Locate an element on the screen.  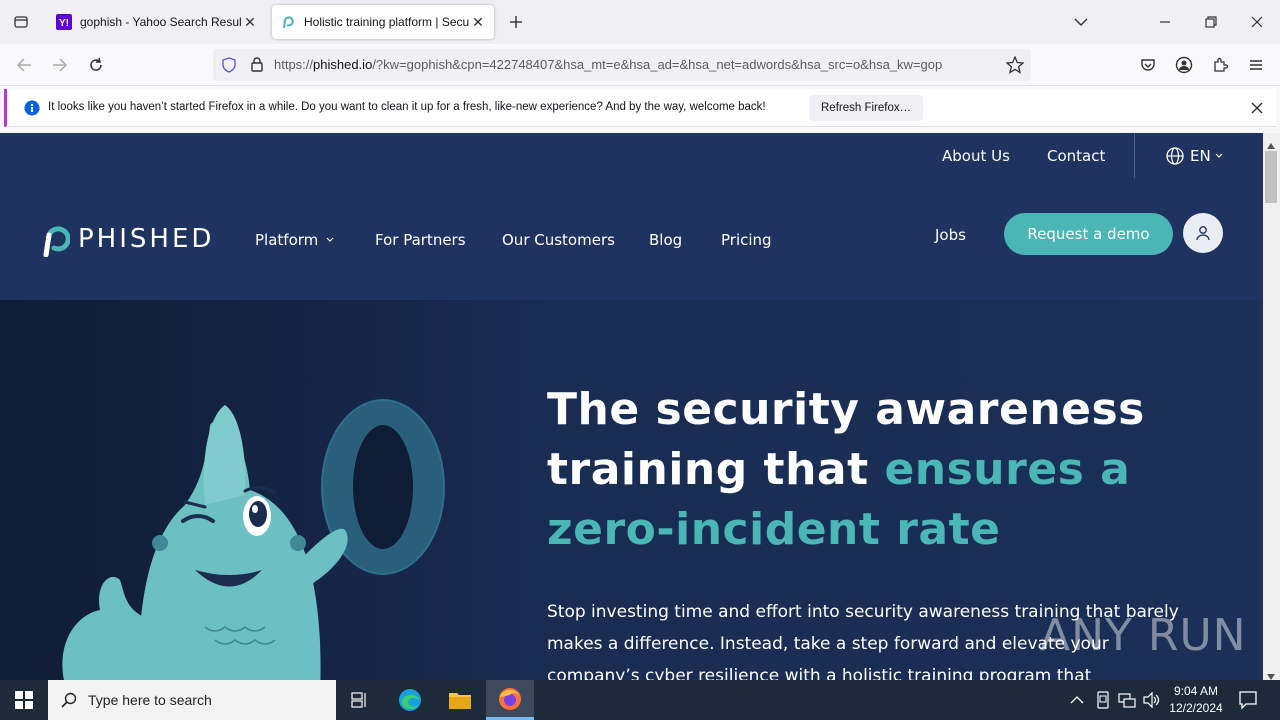
tab-yahoo-search: Y! gophish - Yahoo Search Results ✕ is located at coordinates (157, 22).